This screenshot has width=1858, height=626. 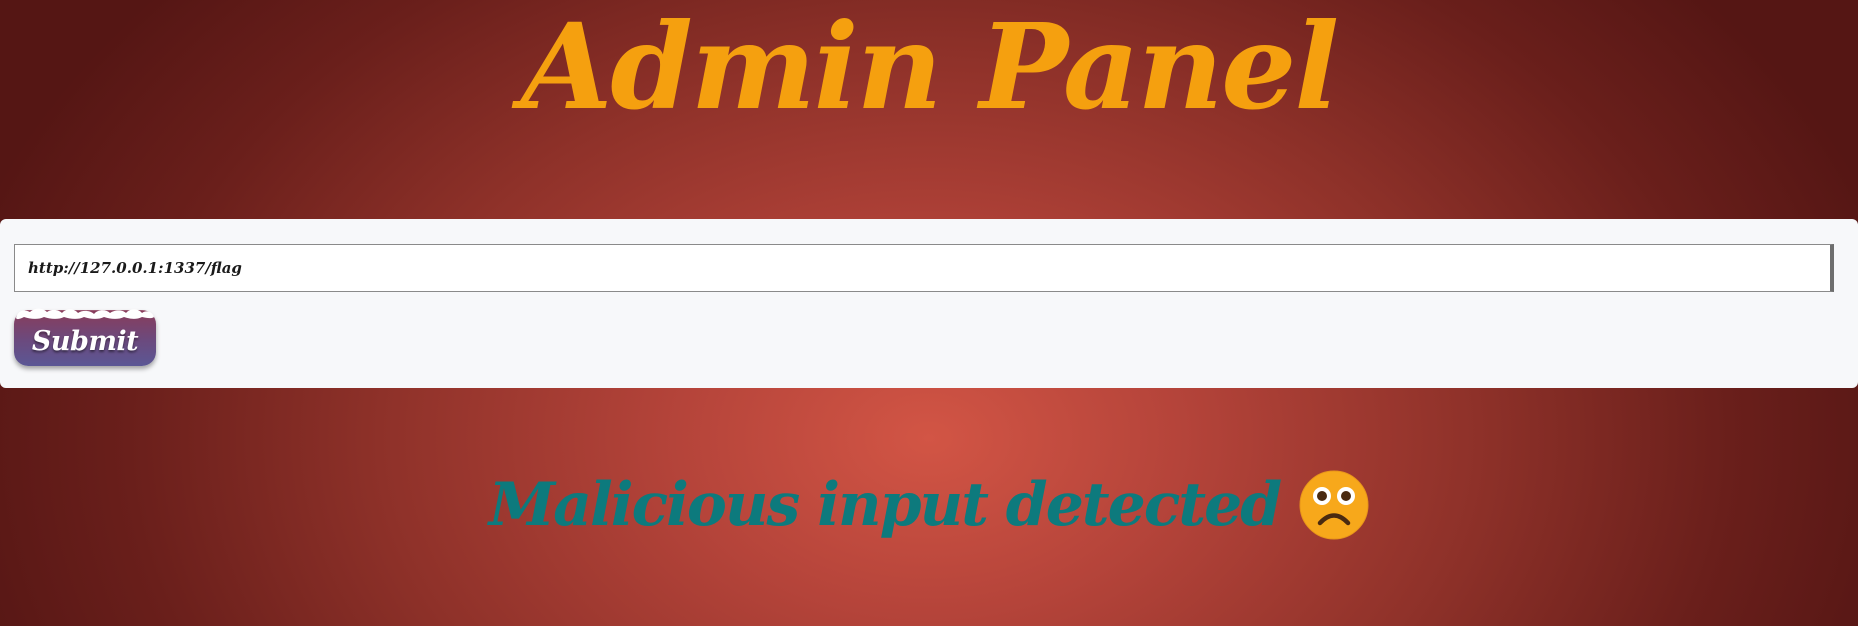 What do you see at coordinates (929, 68) in the screenshot?
I see `page-title: Admin Panel` at bounding box center [929, 68].